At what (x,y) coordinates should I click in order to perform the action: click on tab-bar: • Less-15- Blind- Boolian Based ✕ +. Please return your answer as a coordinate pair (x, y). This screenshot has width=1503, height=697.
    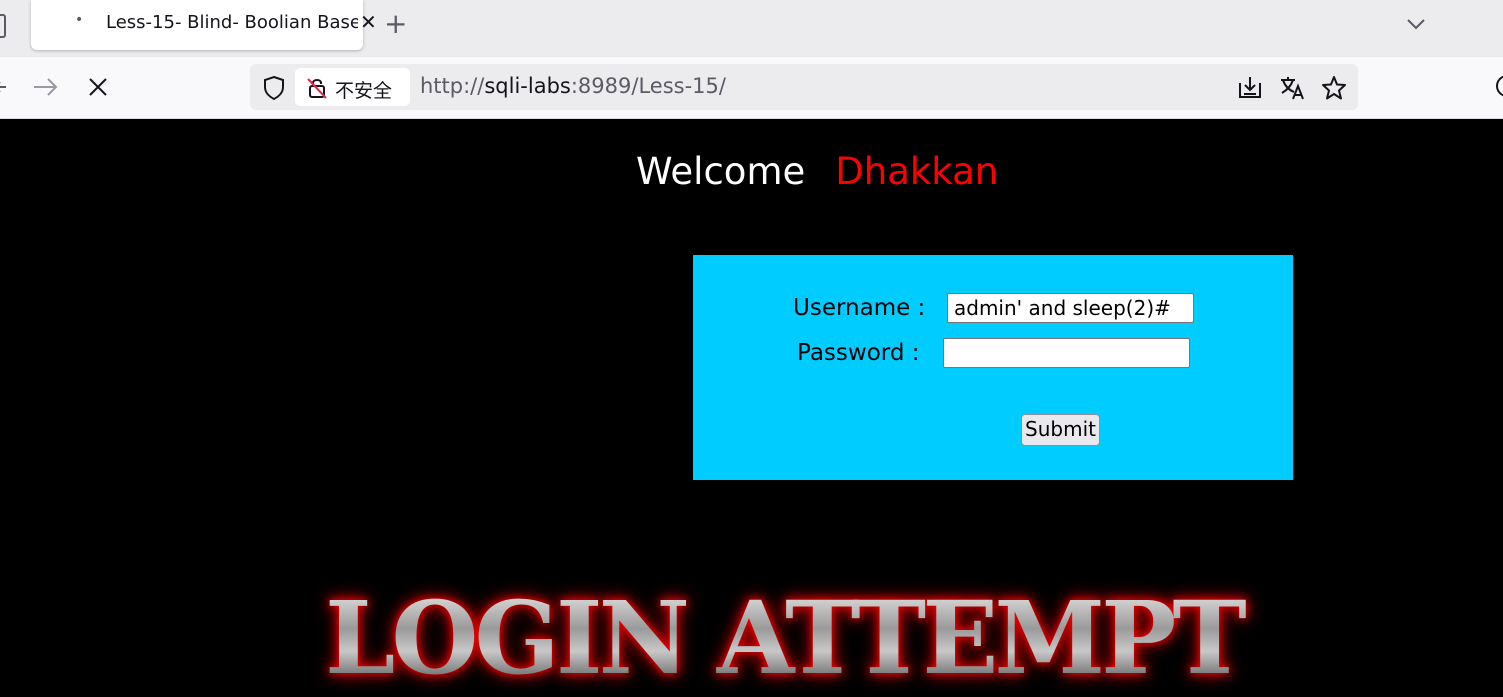
    Looking at the image, I should click on (751, 28).